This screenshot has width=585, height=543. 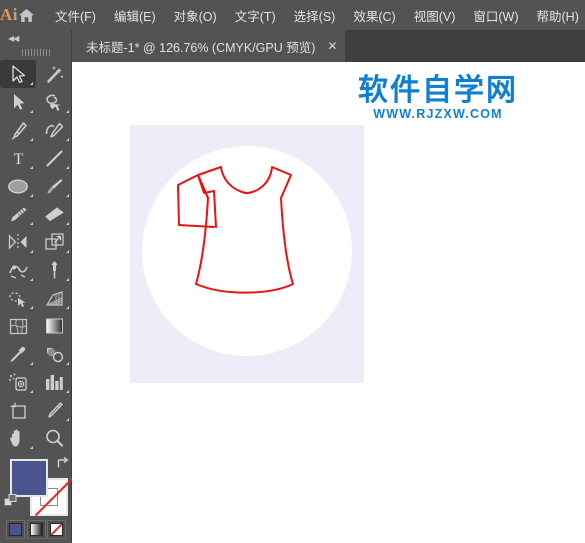 I want to click on home-icon, so click(x=26, y=15).